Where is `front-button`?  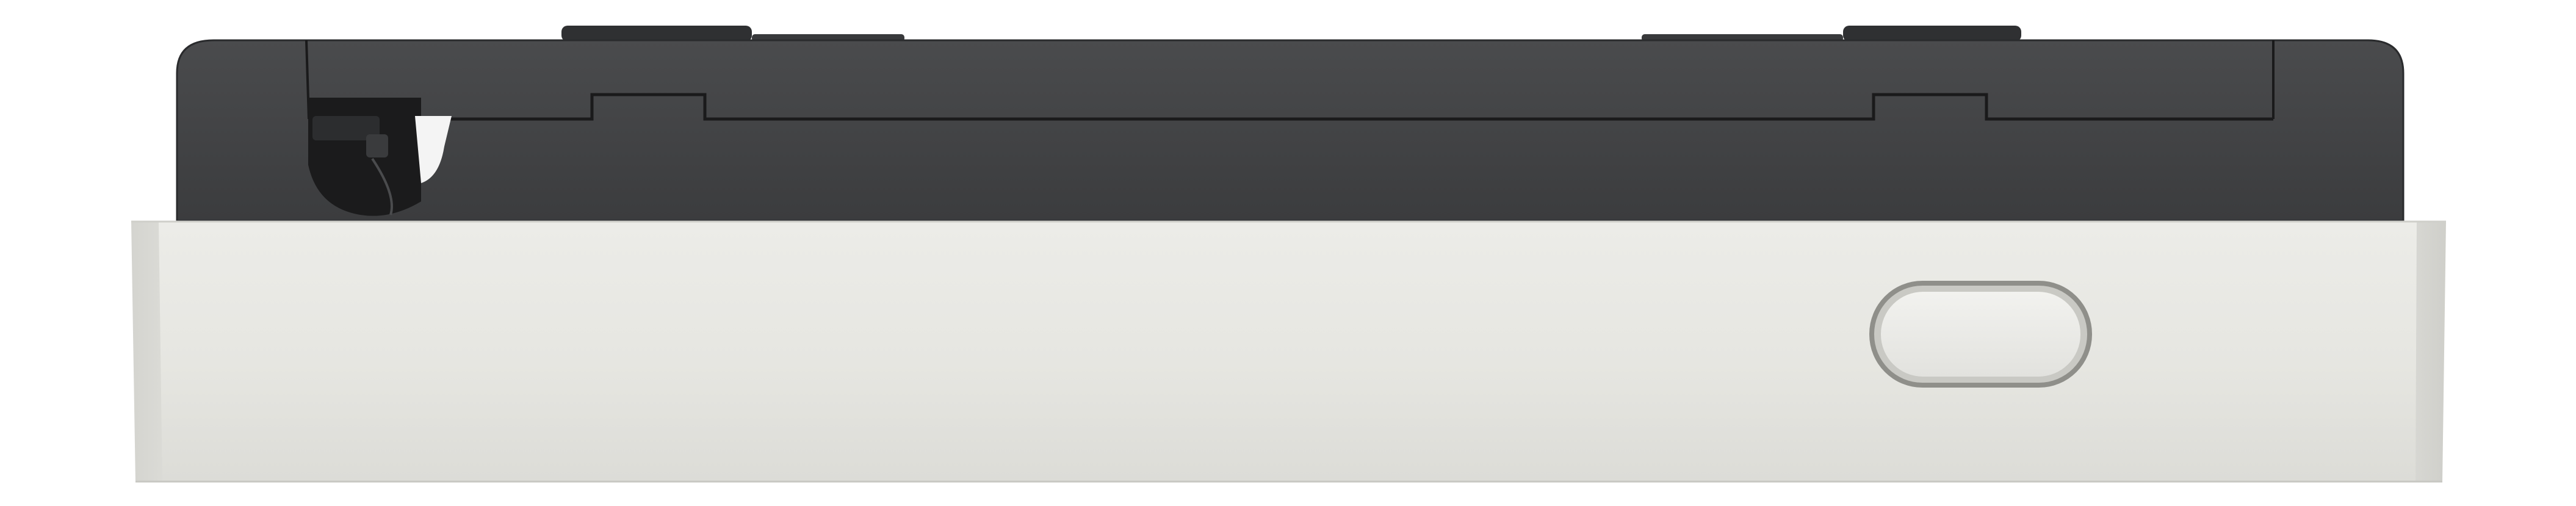
front-button is located at coordinates (1980, 334).